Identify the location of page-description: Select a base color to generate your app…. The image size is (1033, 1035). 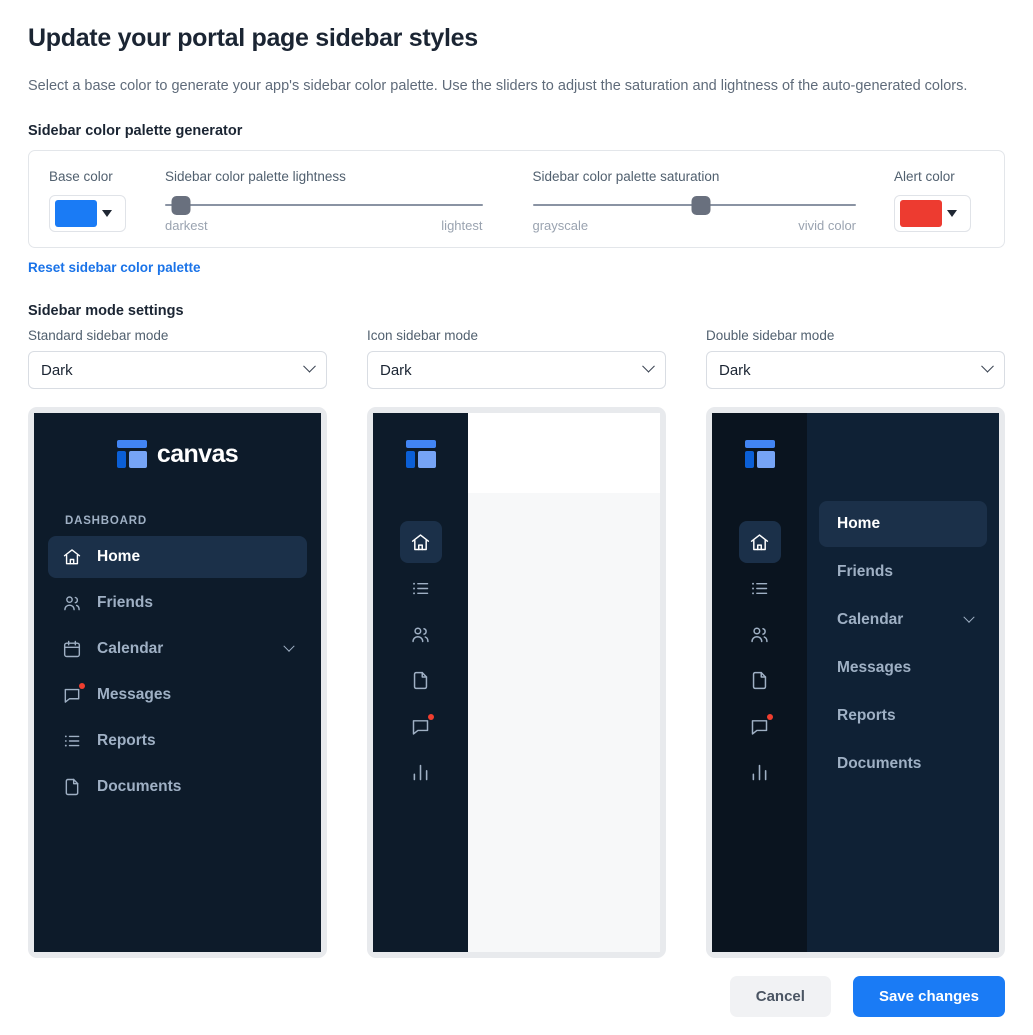
(498, 86).